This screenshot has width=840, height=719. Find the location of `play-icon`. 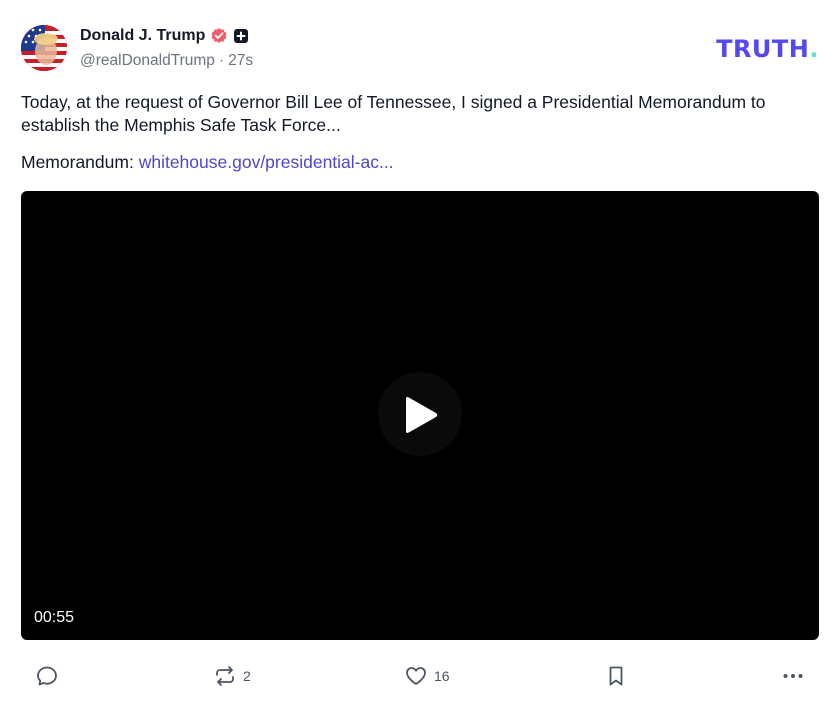

play-icon is located at coordinates (422, 415).